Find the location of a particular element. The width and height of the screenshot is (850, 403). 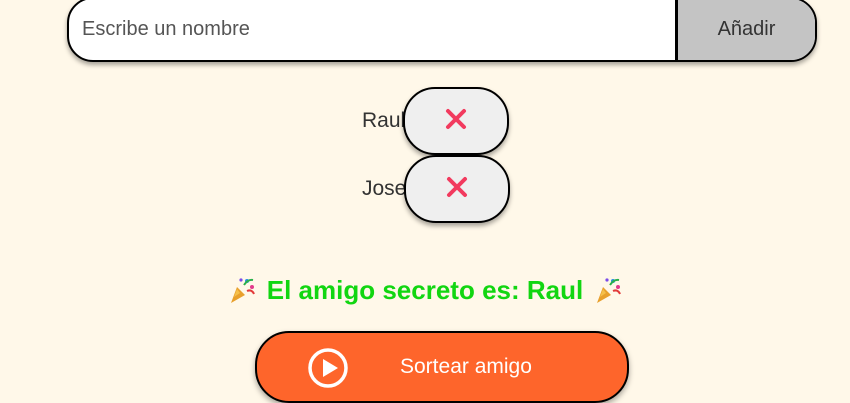

name-input-group: Añadir is located at coordinates (442, 31).